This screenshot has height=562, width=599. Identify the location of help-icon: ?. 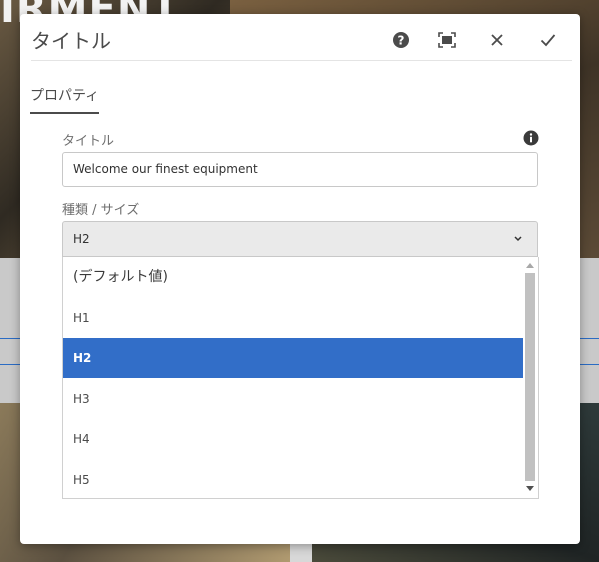
(401, 40).